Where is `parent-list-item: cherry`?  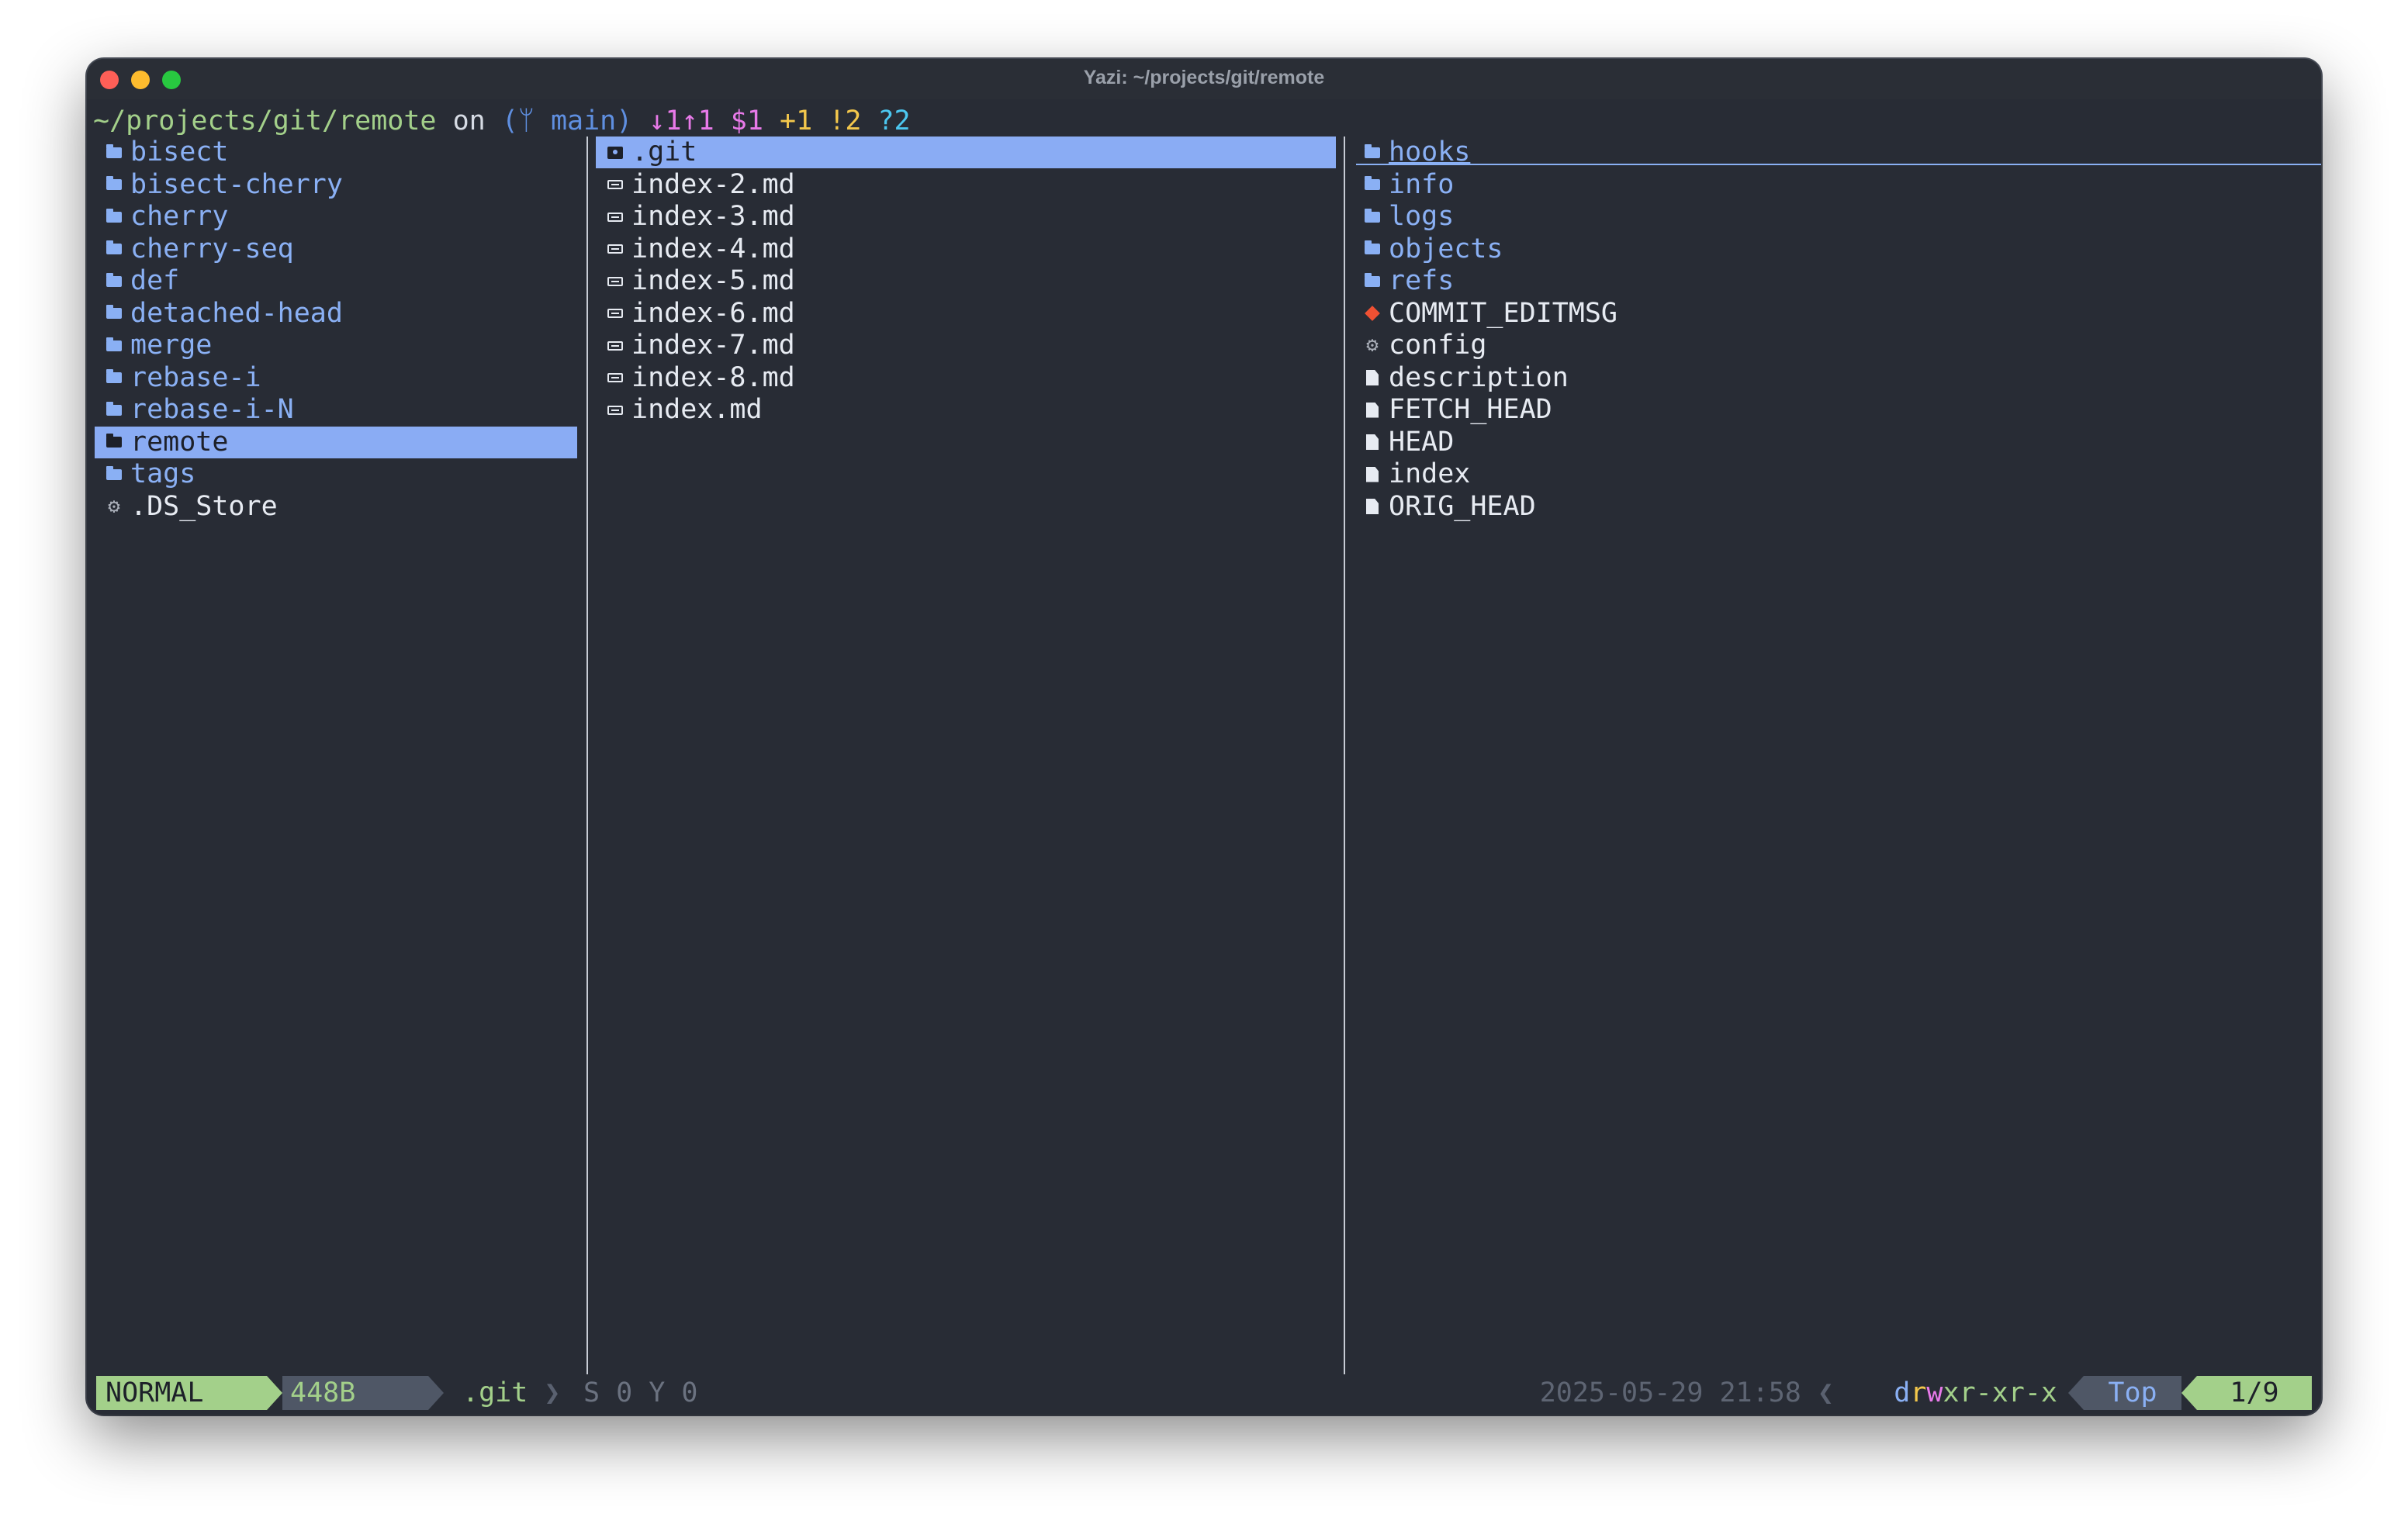
parent-list-item: cherry is located at coordinates (336, 217).